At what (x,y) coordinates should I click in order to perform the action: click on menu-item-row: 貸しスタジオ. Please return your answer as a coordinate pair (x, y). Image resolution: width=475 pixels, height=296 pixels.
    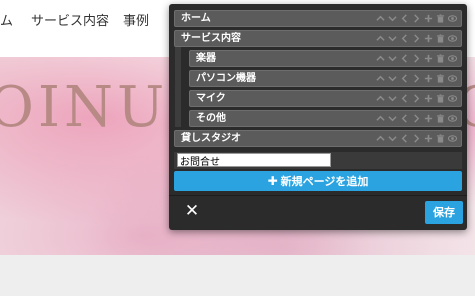
    Looking at the image, I should click on (318, 138).